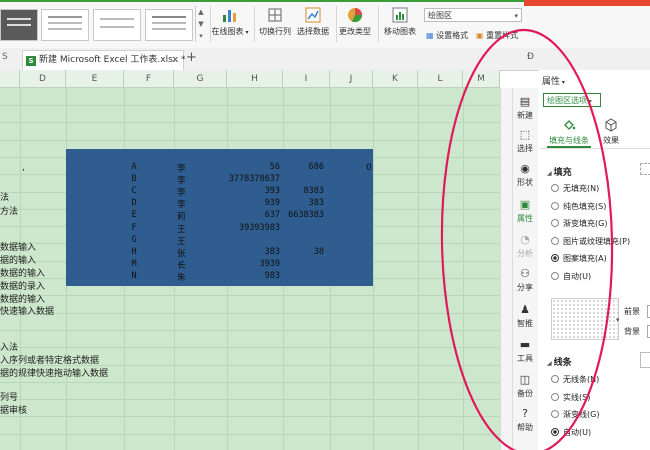 Image resolution: width=650 pixels, height=450 pixels. Describe the element at coordinates (553, 80) in the screenshot. I see `panel-title: 属性 ▾` at that location.